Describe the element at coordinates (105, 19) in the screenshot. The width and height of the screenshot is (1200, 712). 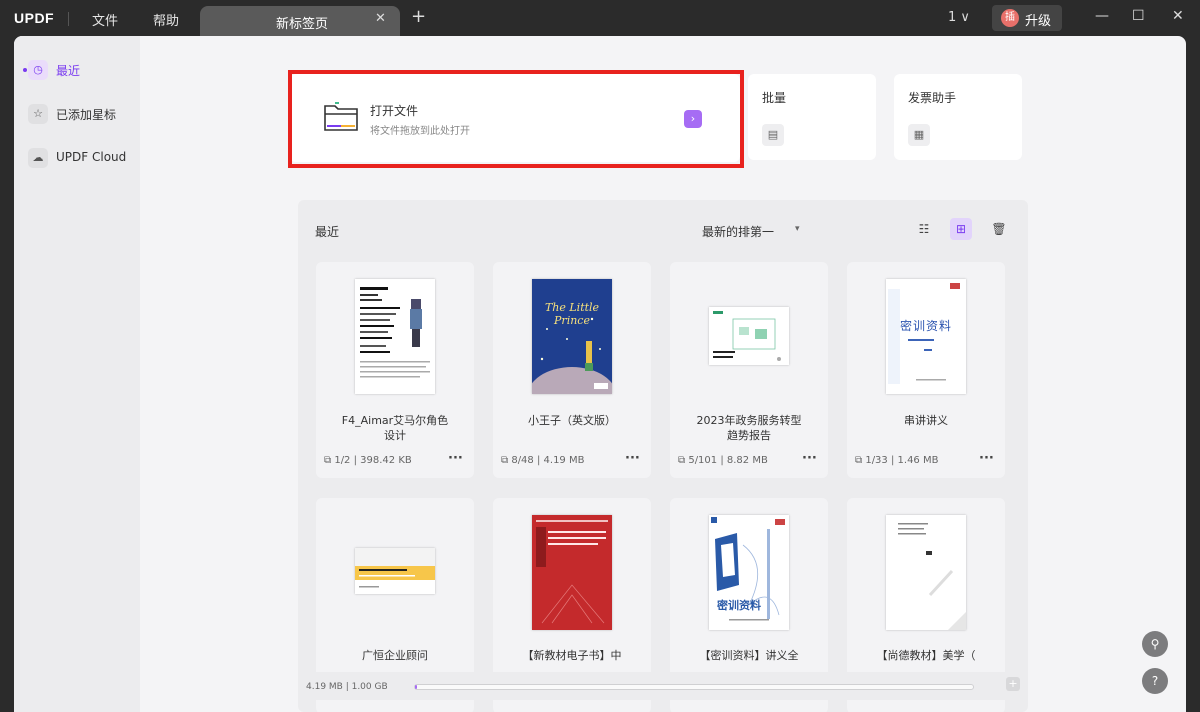
I see `menu-file: 文件` at that location.